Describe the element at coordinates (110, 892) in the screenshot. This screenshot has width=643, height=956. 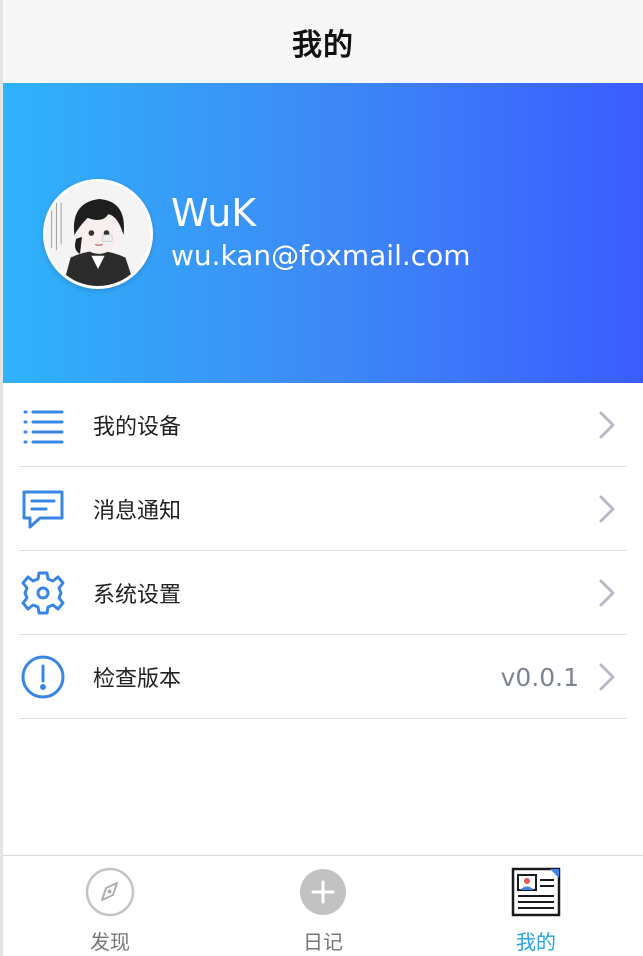
I see `compass-icon` at that location.